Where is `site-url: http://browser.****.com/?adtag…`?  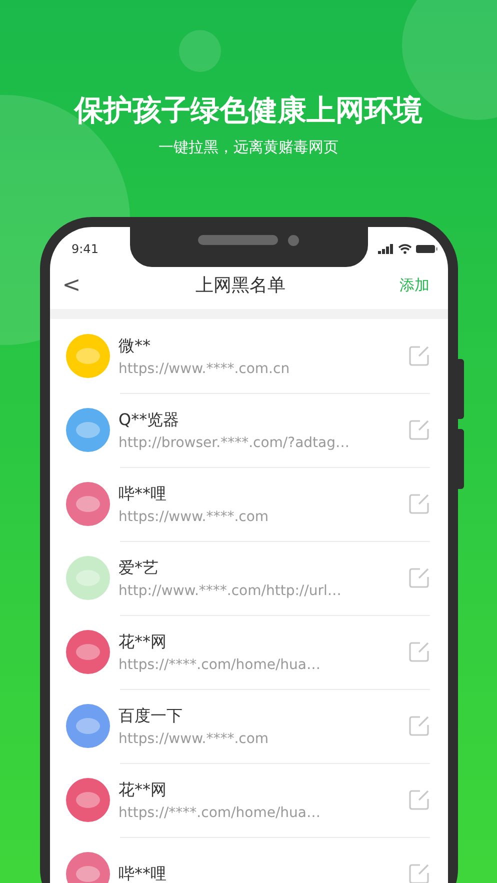
site-url: http://browser.****.com/?adtag… is located at coordinates (234, 442).